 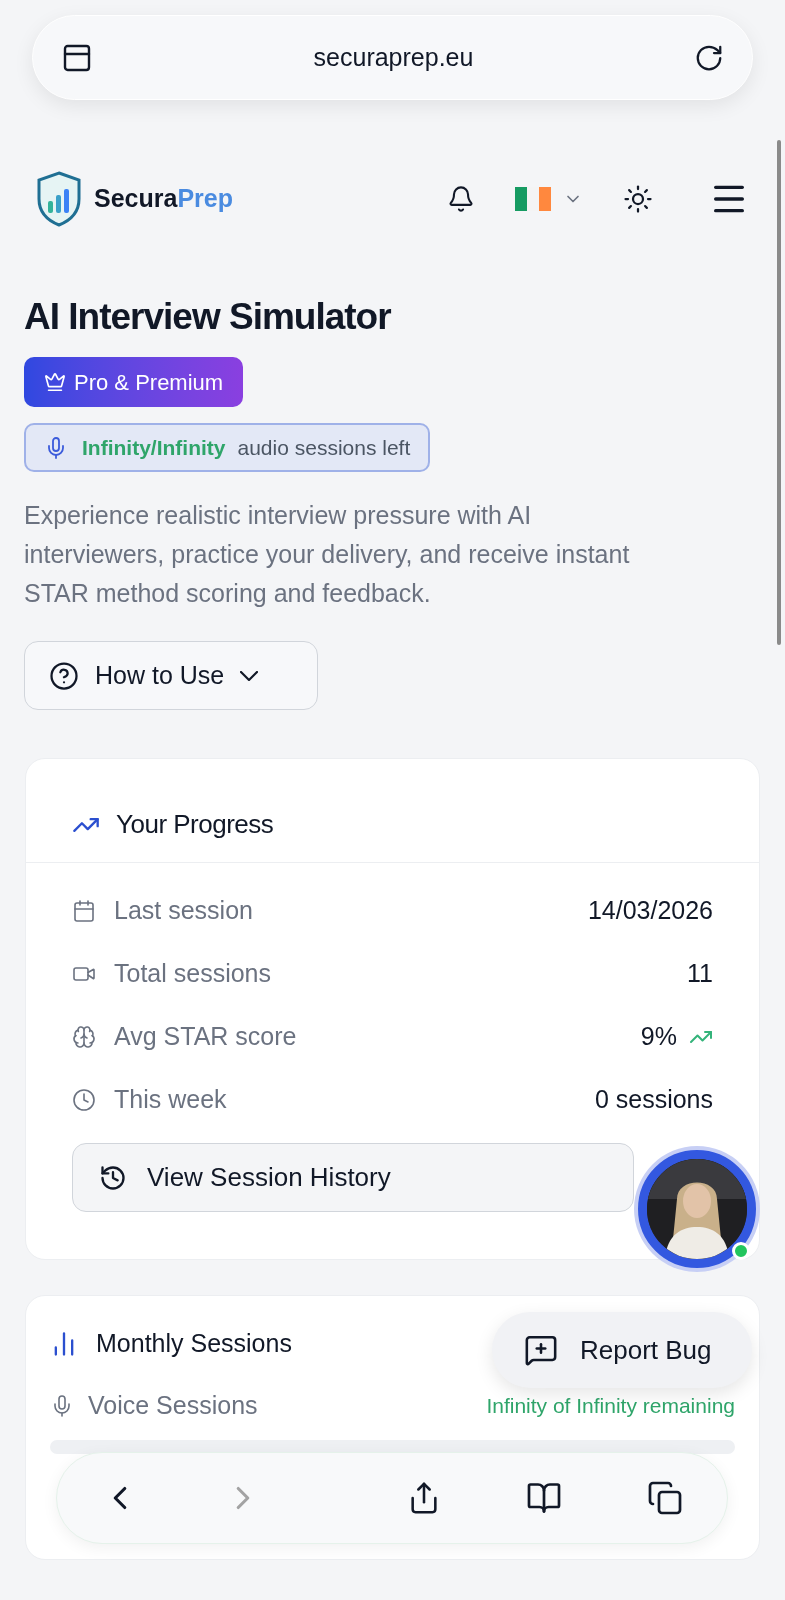 I want to click on sessions-count: Infinity/Infinity, so click(x=154, y=447).